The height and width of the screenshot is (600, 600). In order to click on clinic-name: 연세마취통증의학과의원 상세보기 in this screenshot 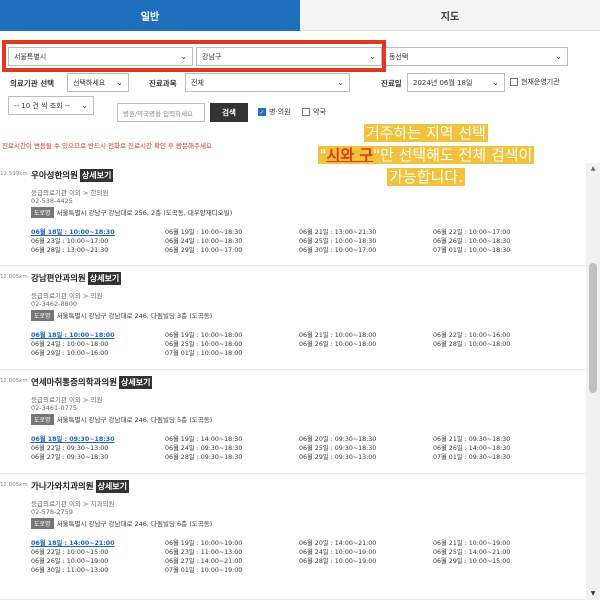, I will do `click(92, 382)`.